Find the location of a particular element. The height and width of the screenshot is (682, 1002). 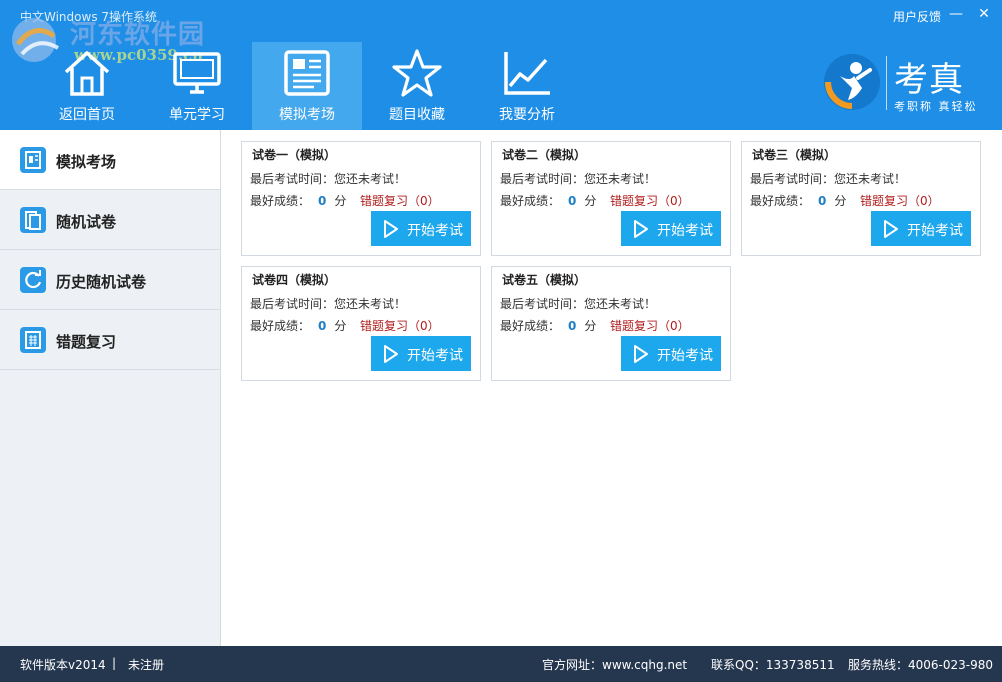

feedback-link: 用户反馈 is located at coordinates (917, 16).